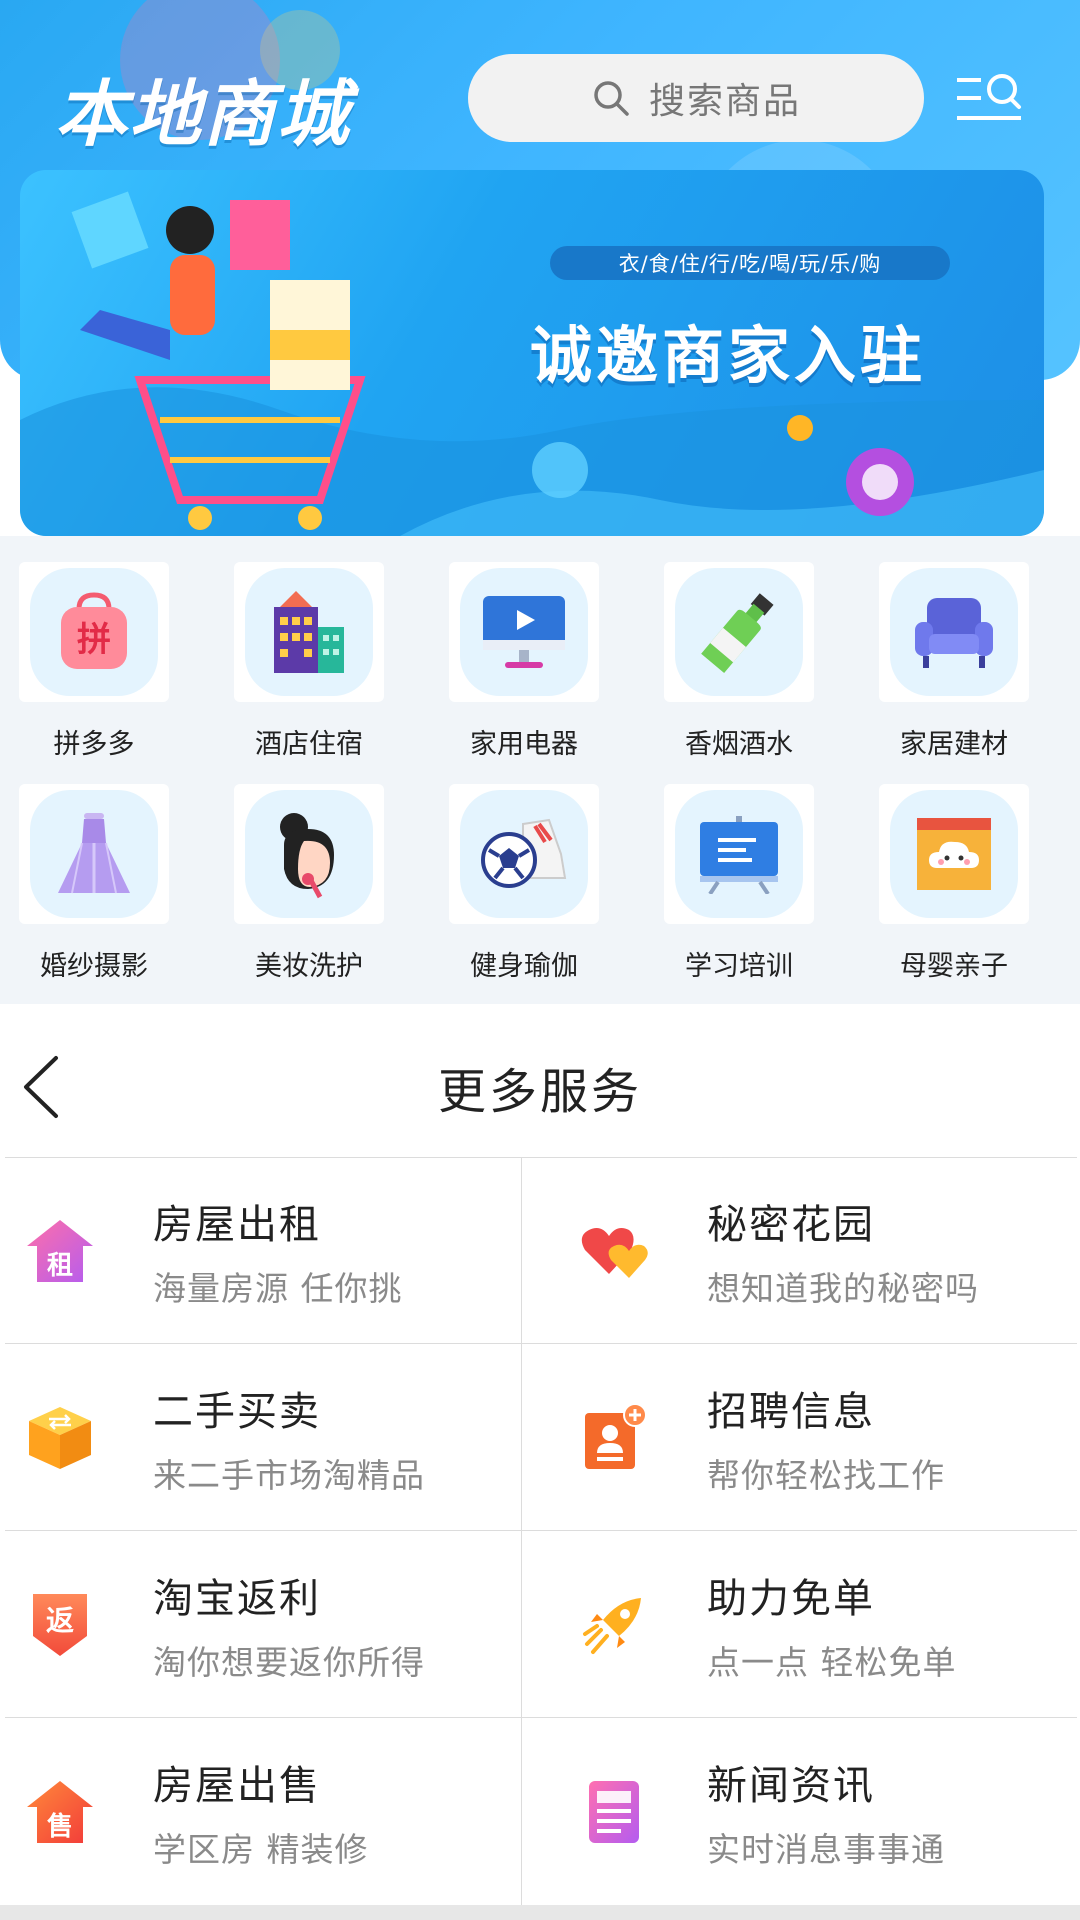  I want to click on category-label: 美妆洗护, so click(309, 966).